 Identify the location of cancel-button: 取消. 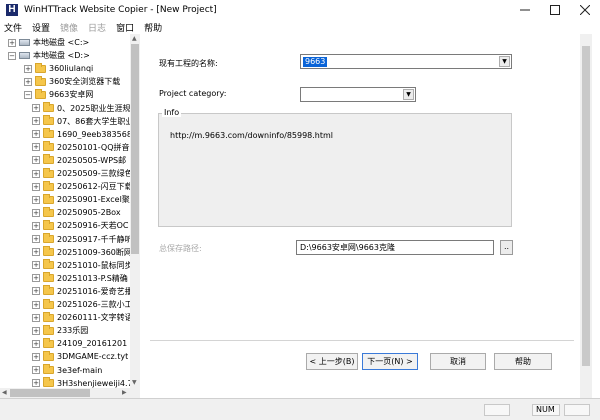
(458, 361).